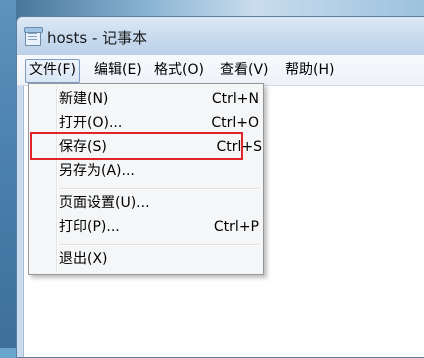 This screenshot has height=358, width=424. What do you see at coordinates (236, 227) in the screenshot?
I see `menu-item-shortcut: Ctrl+P` at bounding box center [236, 227].